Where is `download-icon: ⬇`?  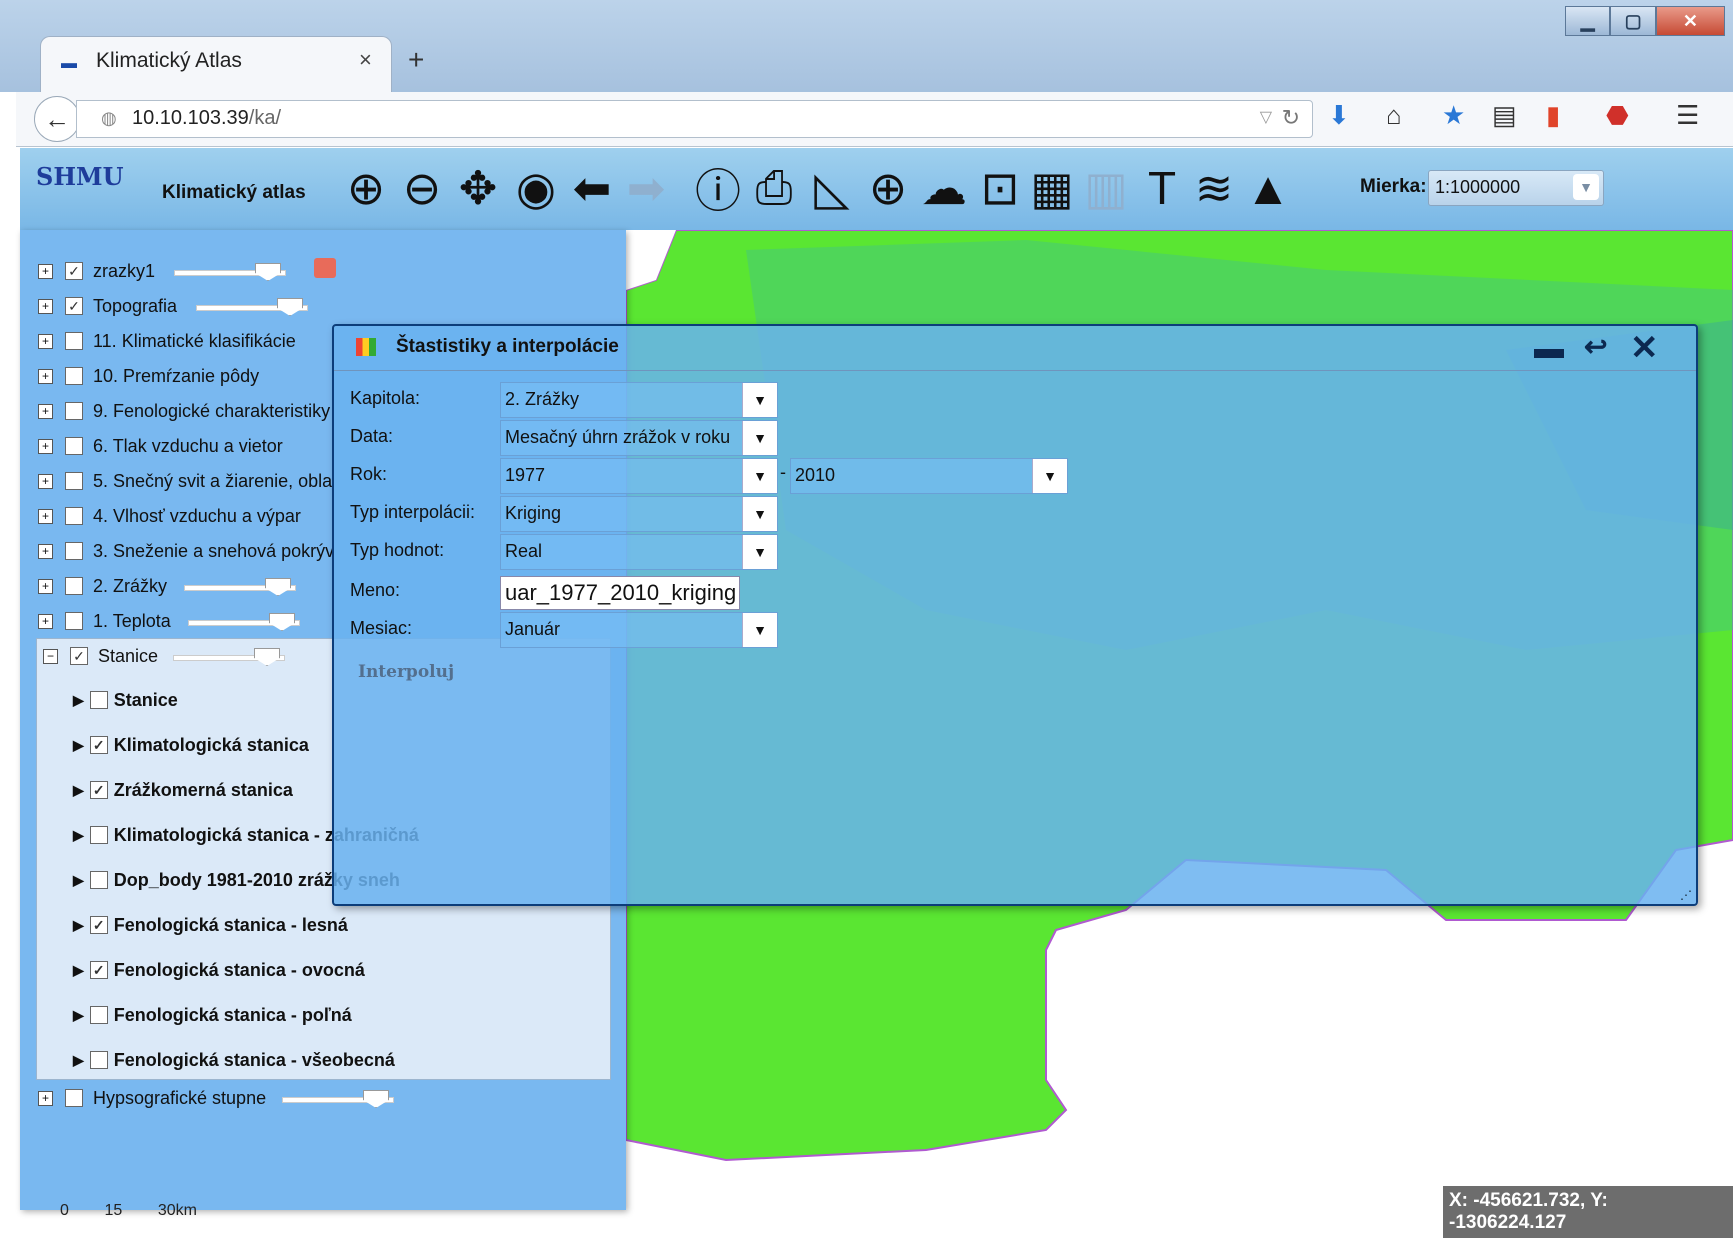
download-icon: ⬇ is located at coordinates (1339, 115).